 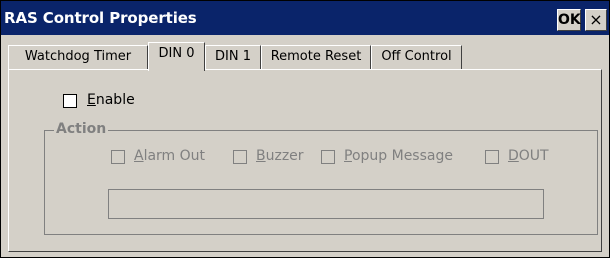 I want to click on alarm-out-label: Alarm Out, so click(x=169, y=156).